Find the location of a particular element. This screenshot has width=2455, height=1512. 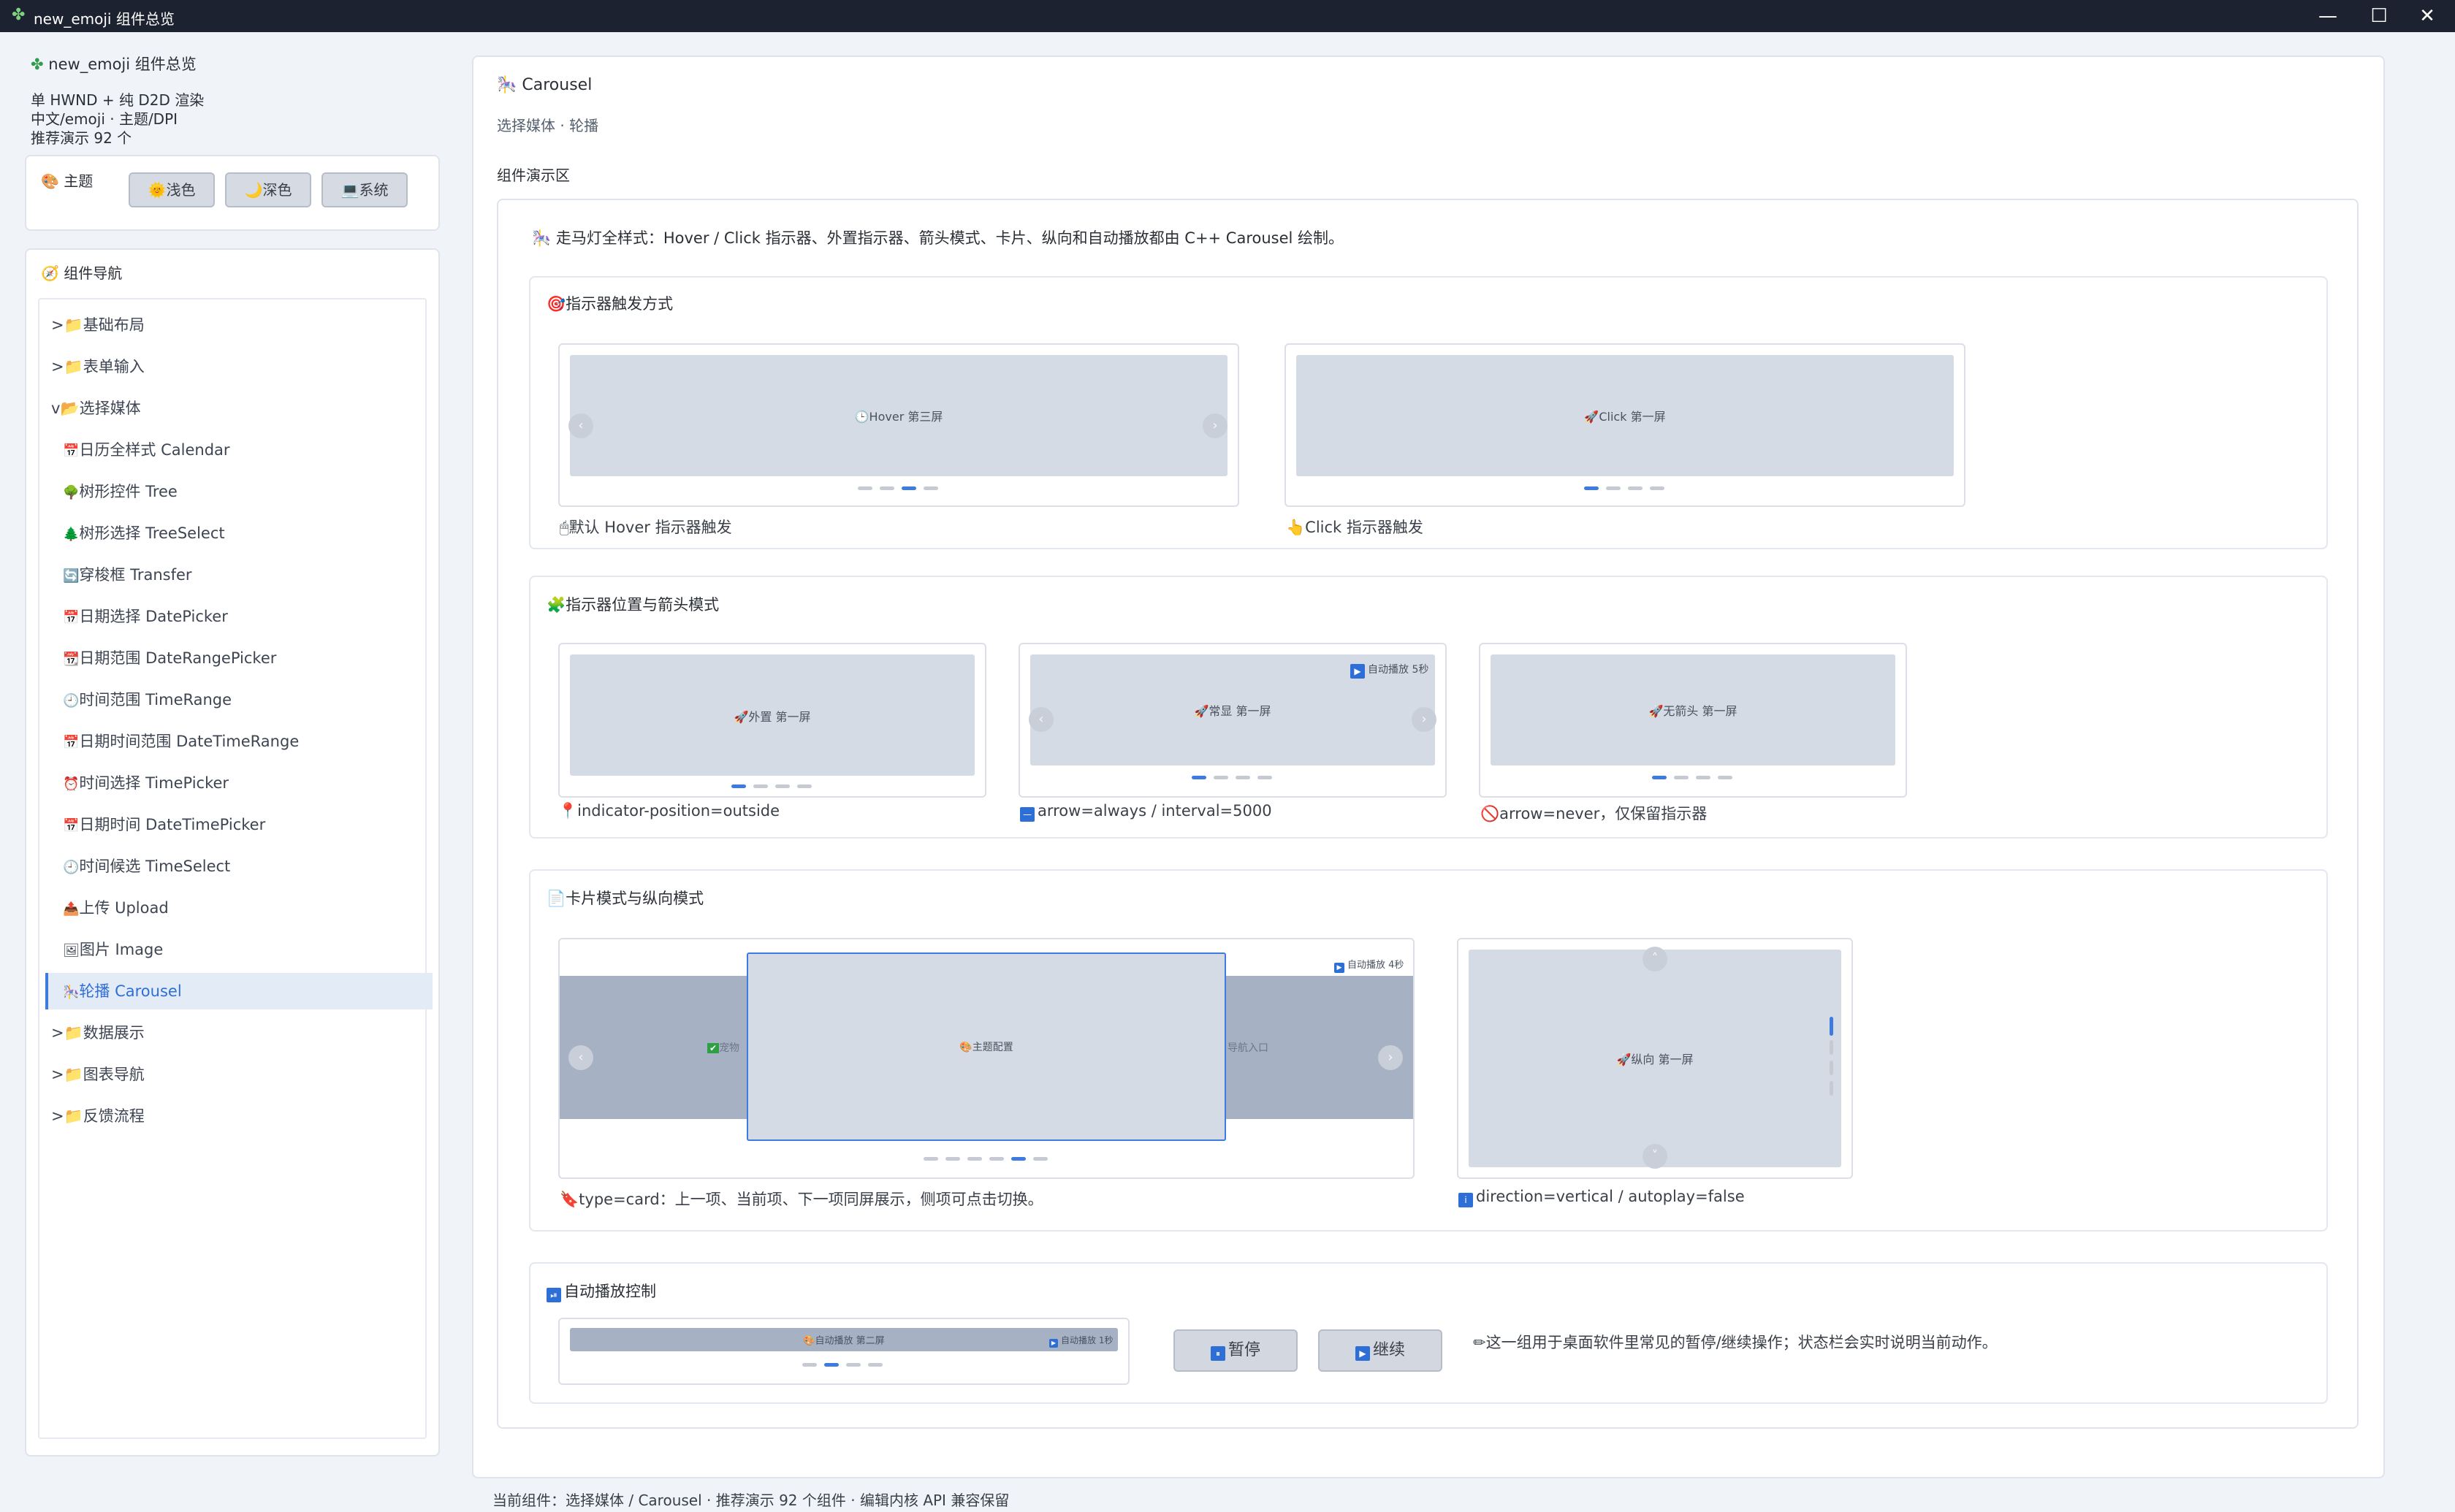

calendar-icon: 📆 is located at coordinates (71, 659).